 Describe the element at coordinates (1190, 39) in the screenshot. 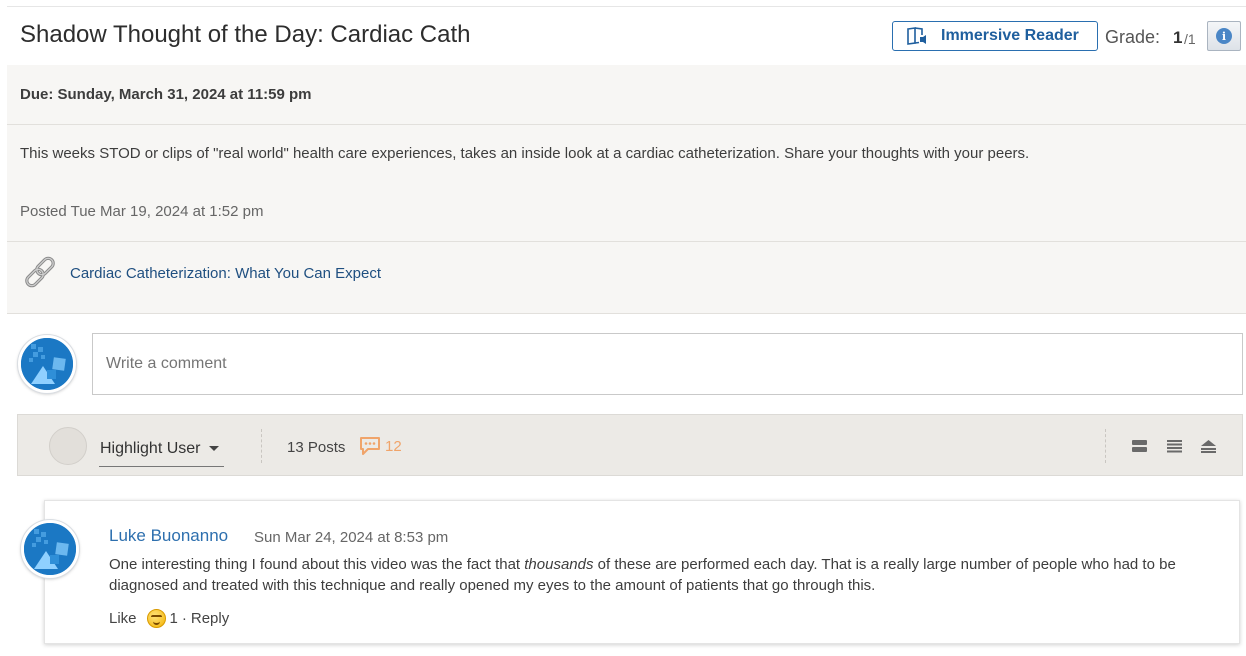

I see `grade-out-of: /1` at that location.